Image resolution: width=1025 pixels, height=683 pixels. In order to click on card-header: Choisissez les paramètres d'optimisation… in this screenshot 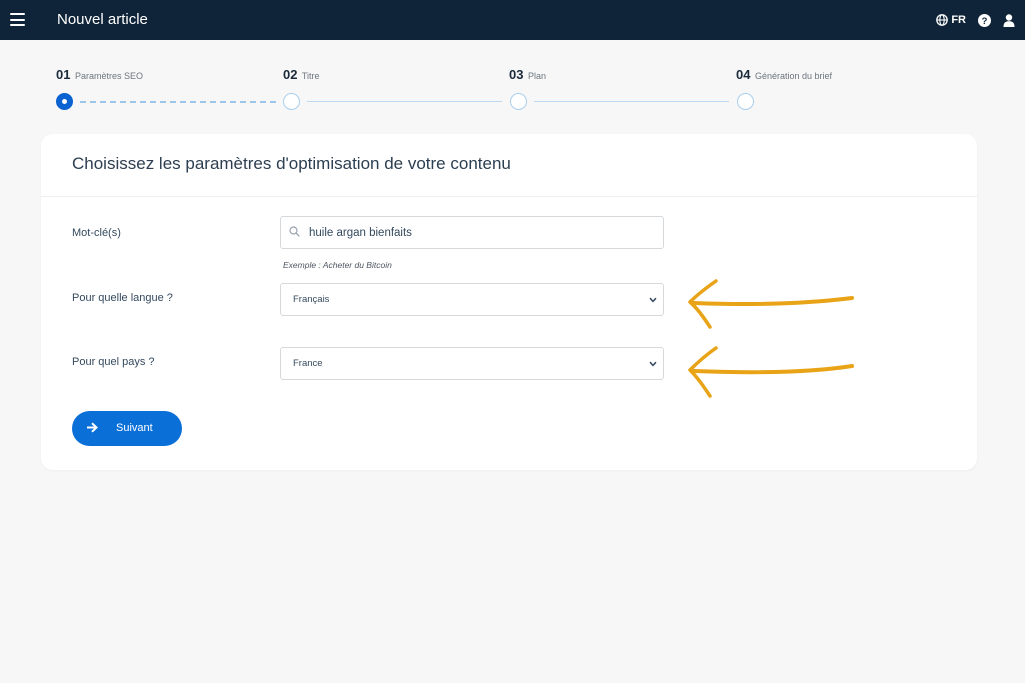, I will do `click(509, 165)`.